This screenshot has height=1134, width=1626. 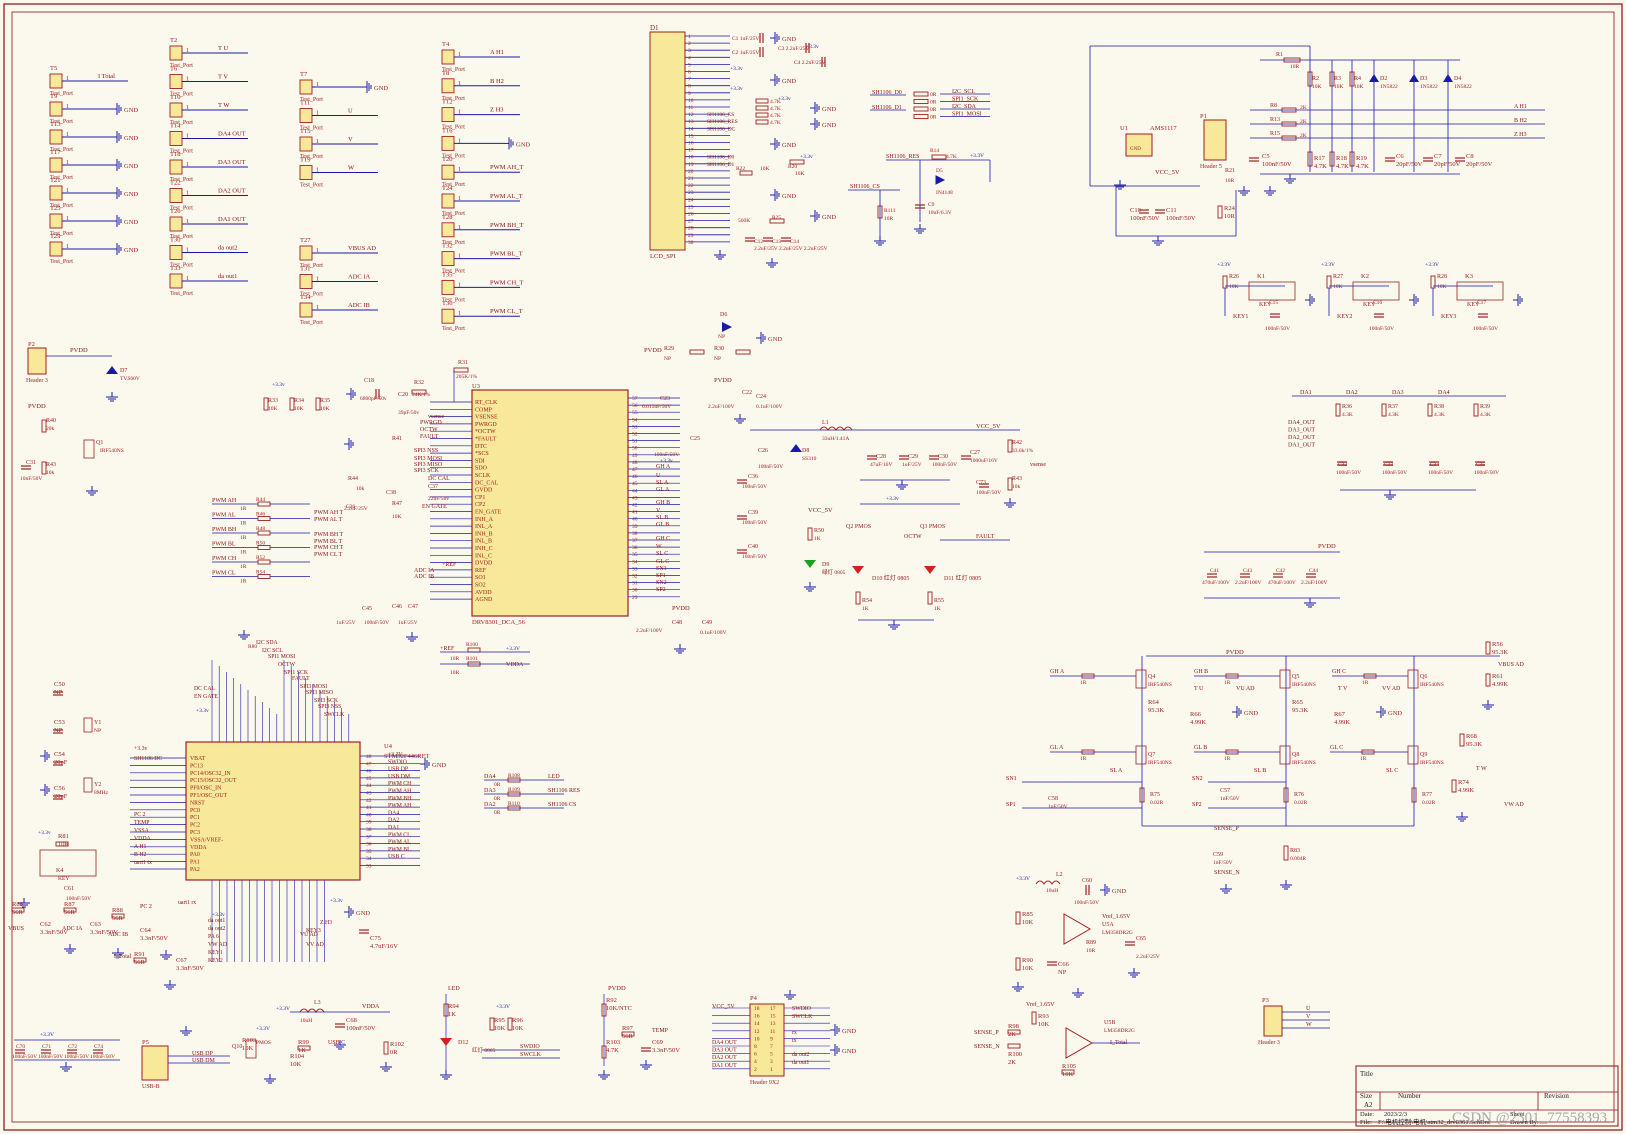 What do you see at coordinates (403, 395) in the screenshot?
I see `part-ref: C20` at bounding box center [403, 395].